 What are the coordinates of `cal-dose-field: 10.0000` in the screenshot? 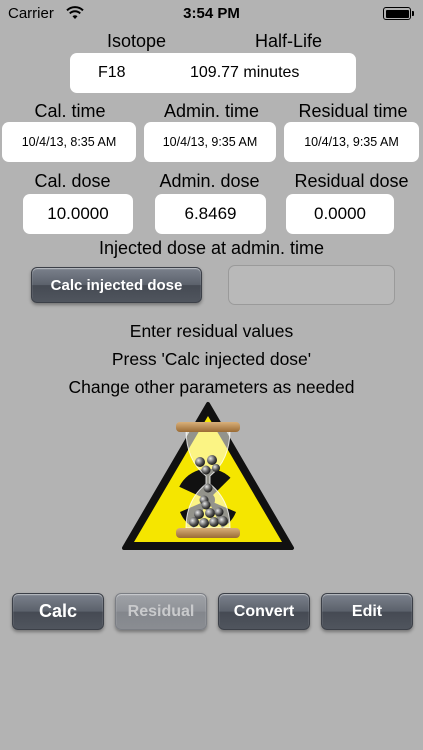 It's located at (78, 214).